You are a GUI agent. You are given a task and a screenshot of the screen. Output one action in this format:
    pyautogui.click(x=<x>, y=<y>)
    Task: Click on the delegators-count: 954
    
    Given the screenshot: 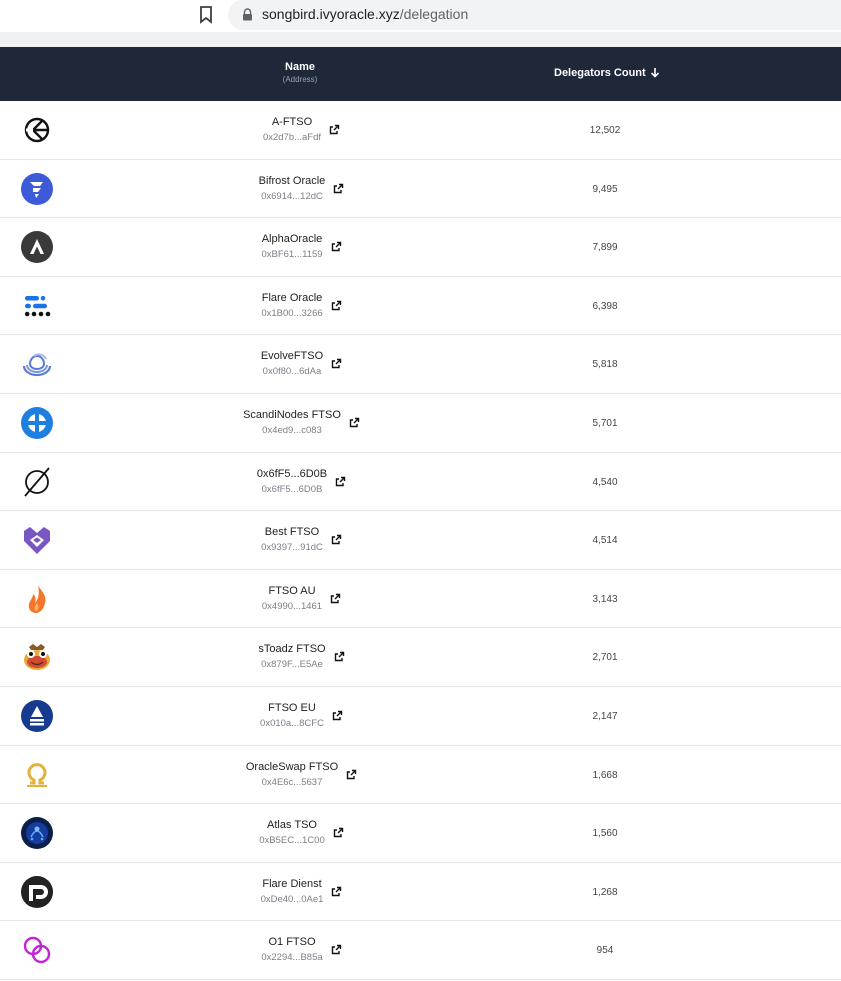 What is the action you would take?
    pyautogui.click(x=605, y=951)
    